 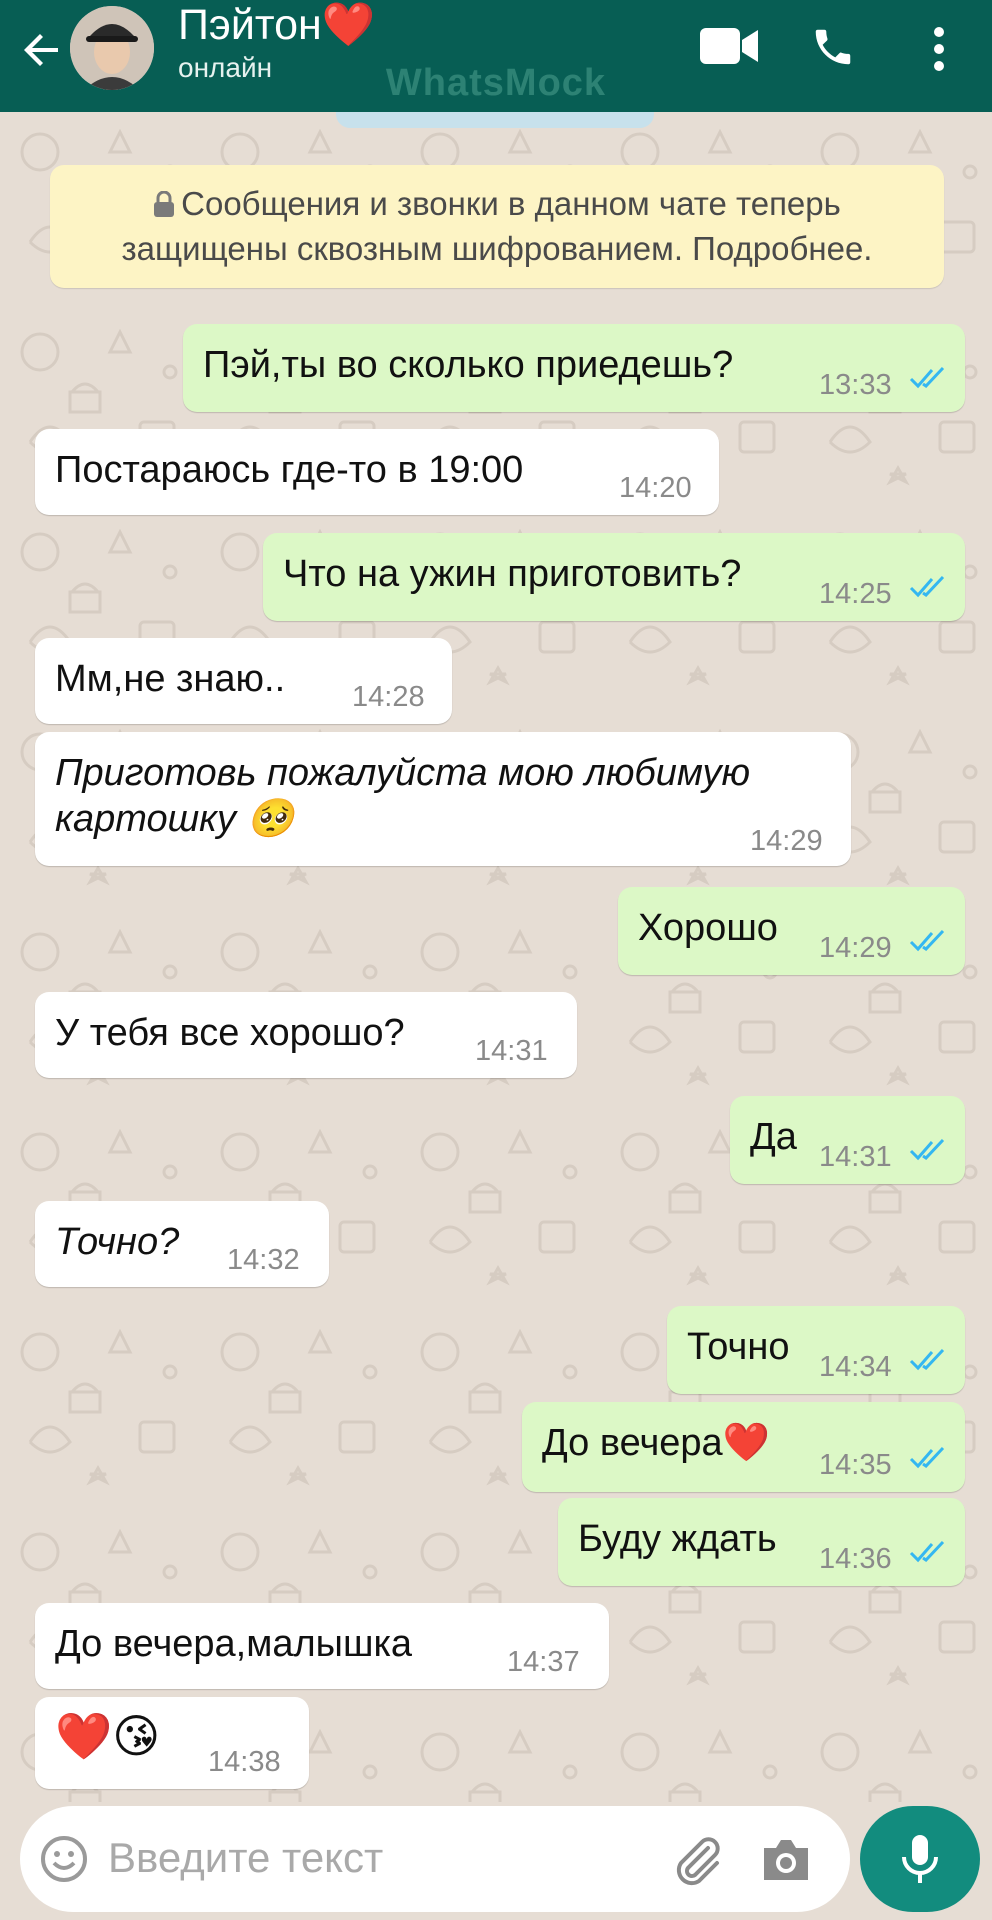 I want to click on message-text: Пэй,ты во сколько приедешь?, so click(x=468, y=365).